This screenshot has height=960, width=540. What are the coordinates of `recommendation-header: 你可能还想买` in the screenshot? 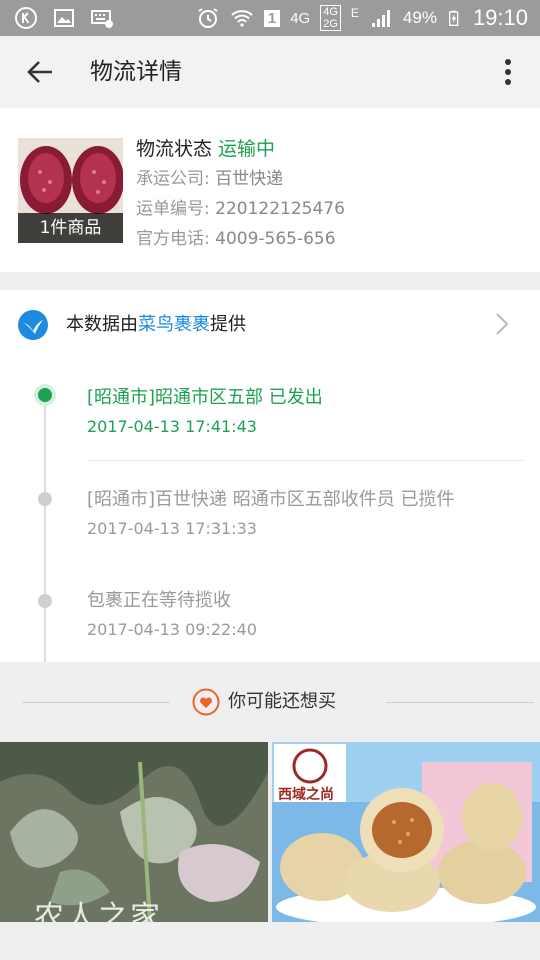 It's located at (270, 702).